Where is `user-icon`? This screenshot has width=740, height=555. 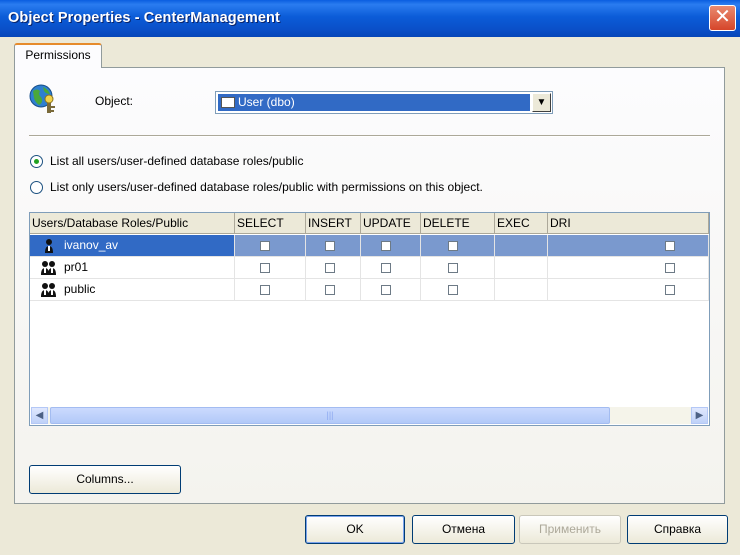
user-icon is located at coordinates (49, 246).